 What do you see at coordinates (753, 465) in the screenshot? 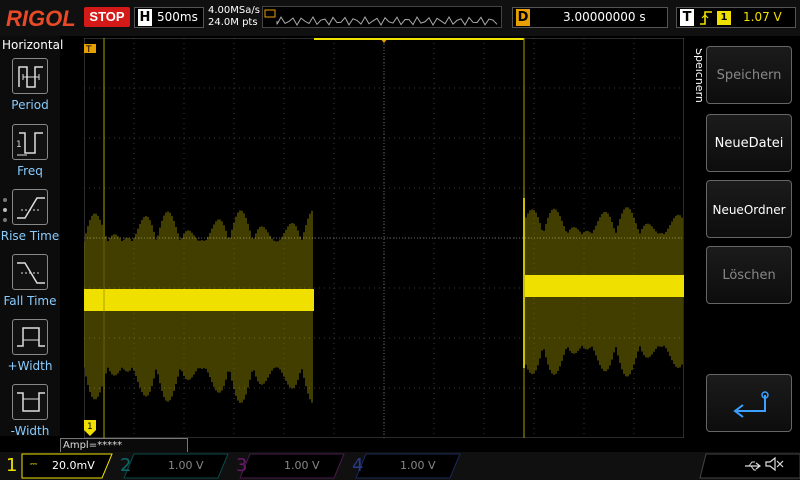
I see `usb-icon` at bounding box center [753, 465].